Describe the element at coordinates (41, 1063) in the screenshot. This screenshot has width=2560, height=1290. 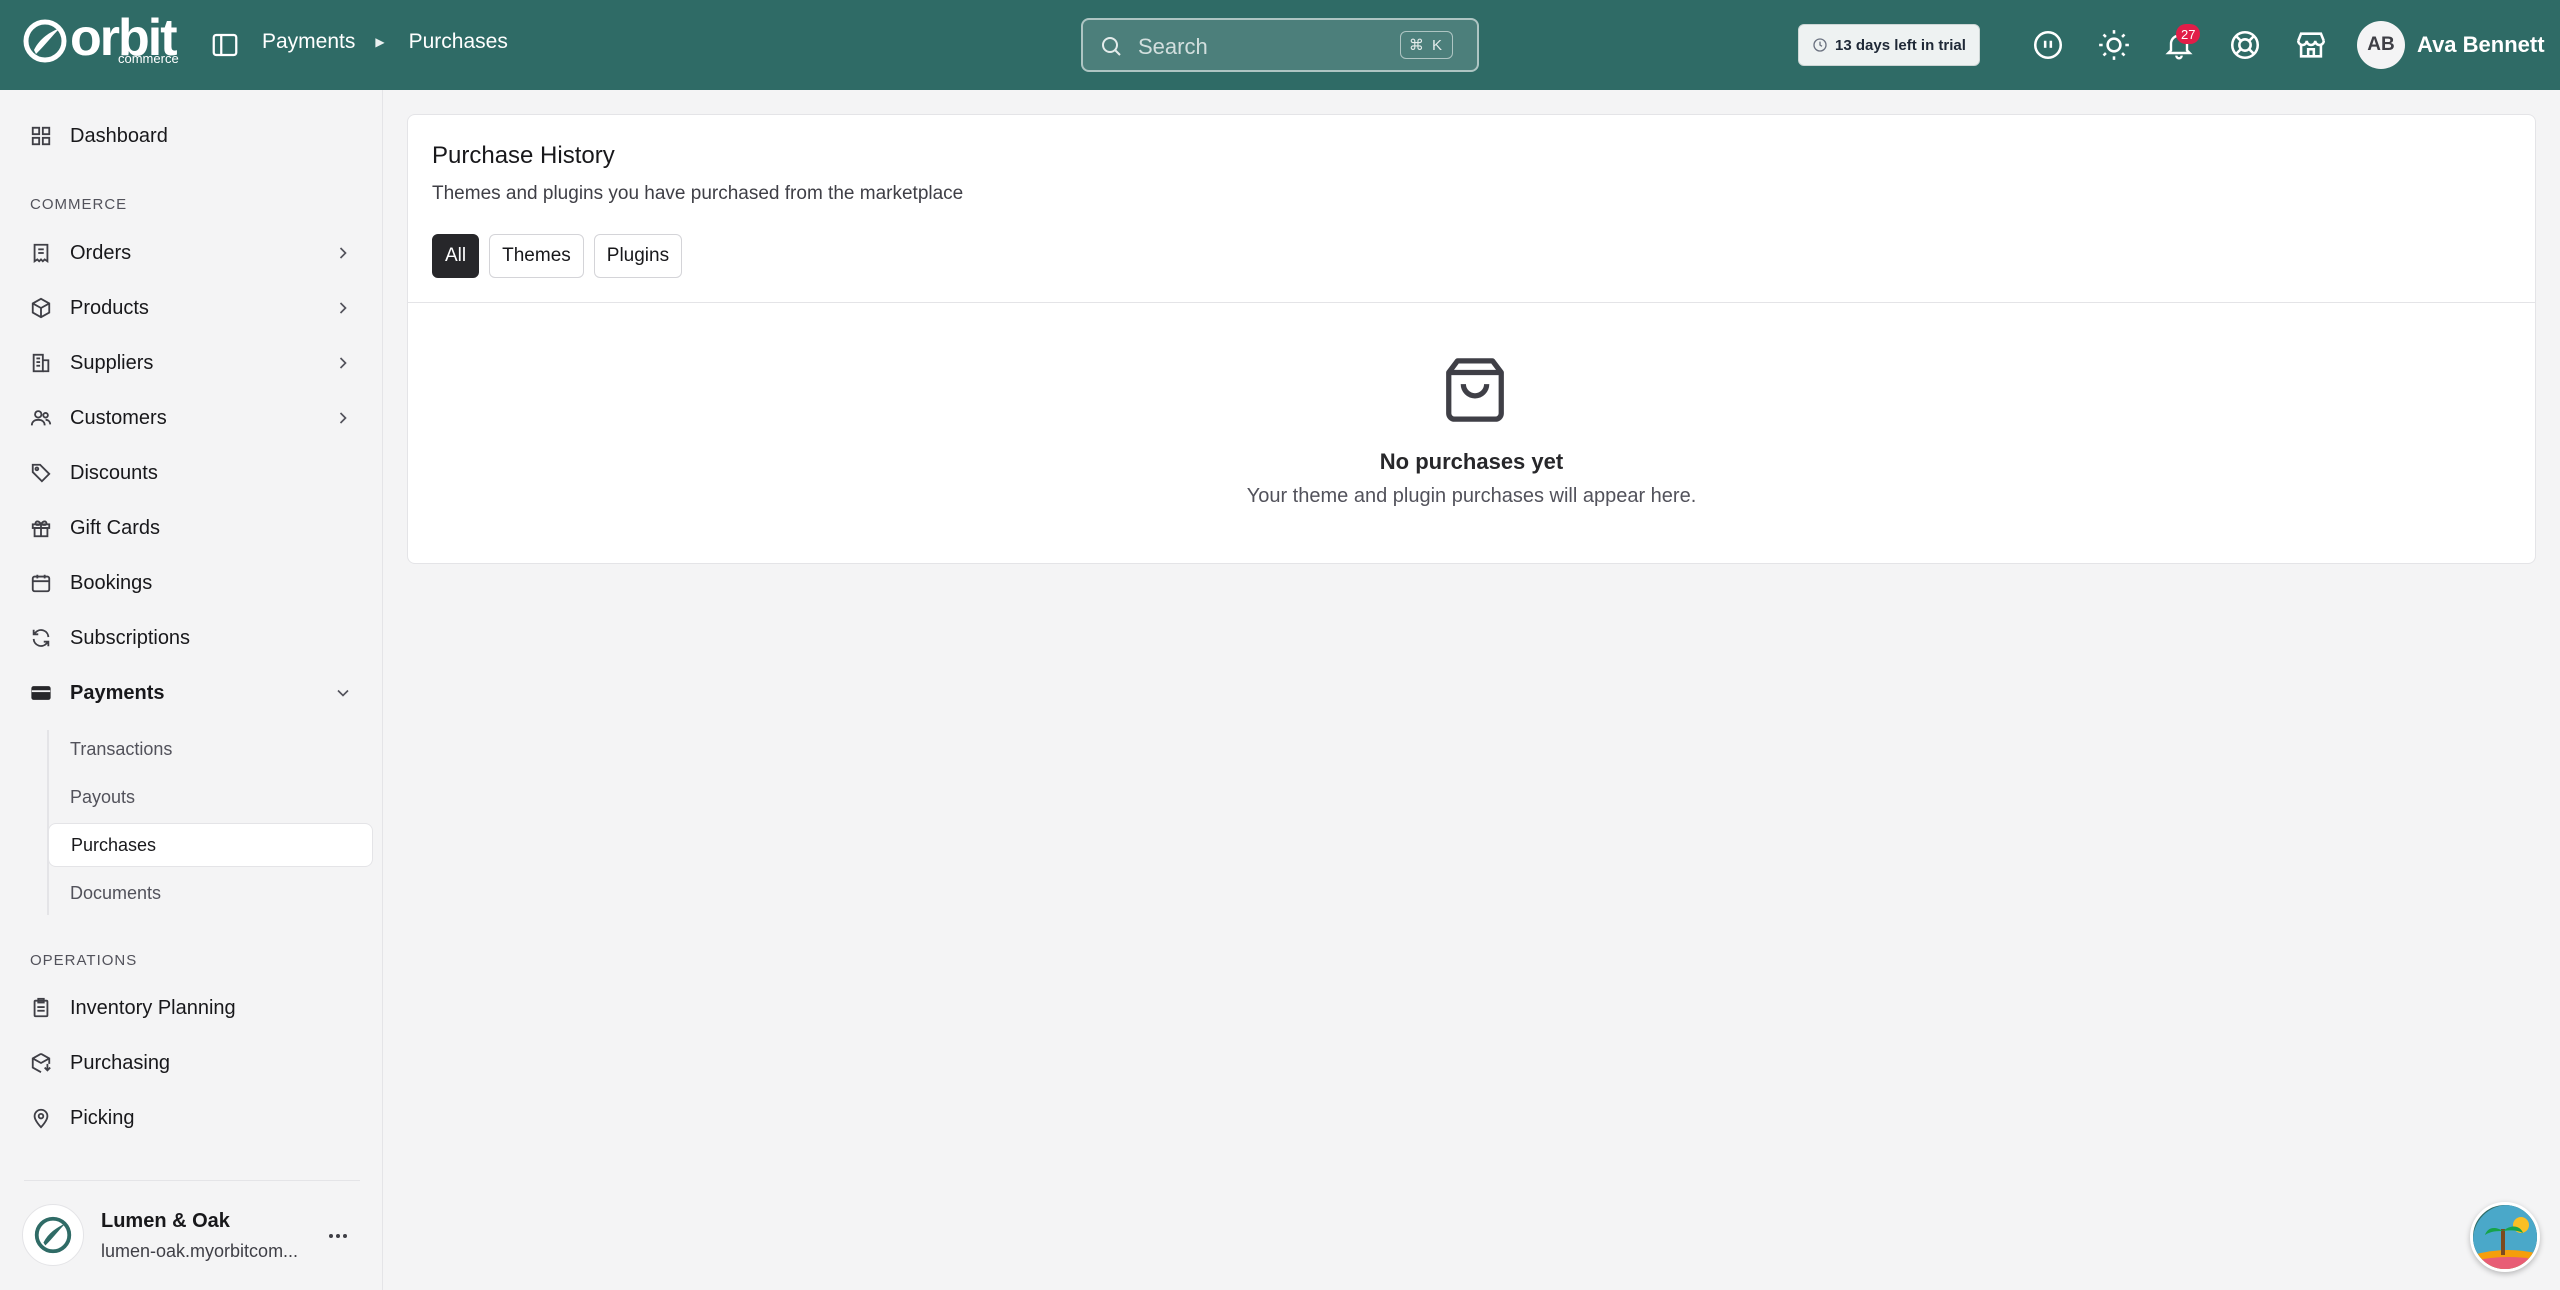
I see `package-arrow-icon` at that location.